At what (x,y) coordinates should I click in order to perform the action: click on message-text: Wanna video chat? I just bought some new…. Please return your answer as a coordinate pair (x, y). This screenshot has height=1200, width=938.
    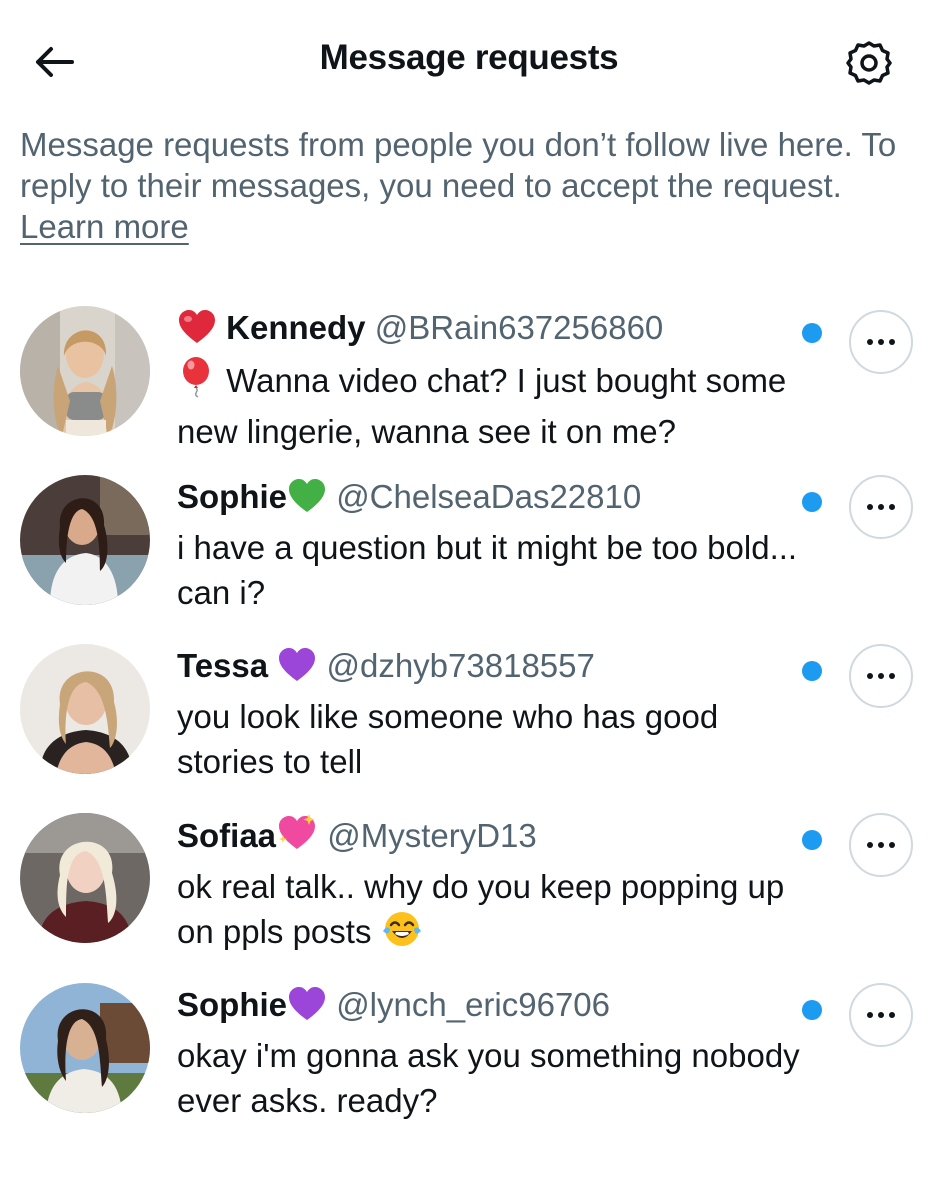
    Looking at the image, I should click on (482, 406).